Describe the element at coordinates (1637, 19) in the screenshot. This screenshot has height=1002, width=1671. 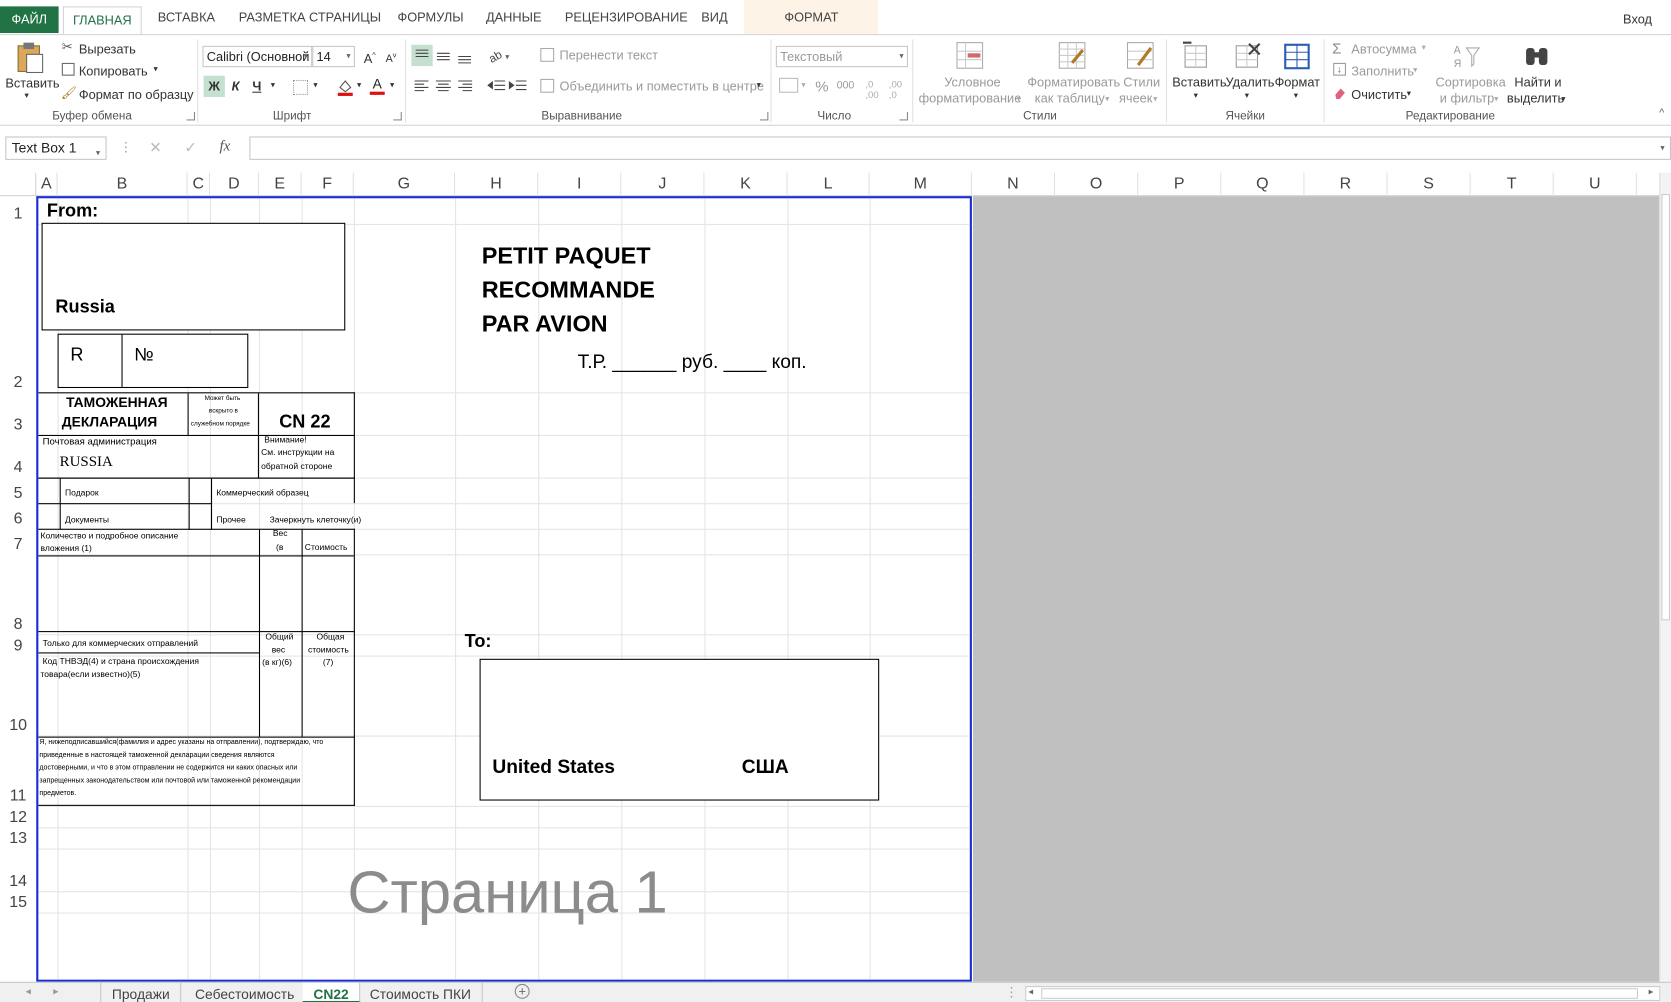
I see `sign-in-link: Вход` at that location.